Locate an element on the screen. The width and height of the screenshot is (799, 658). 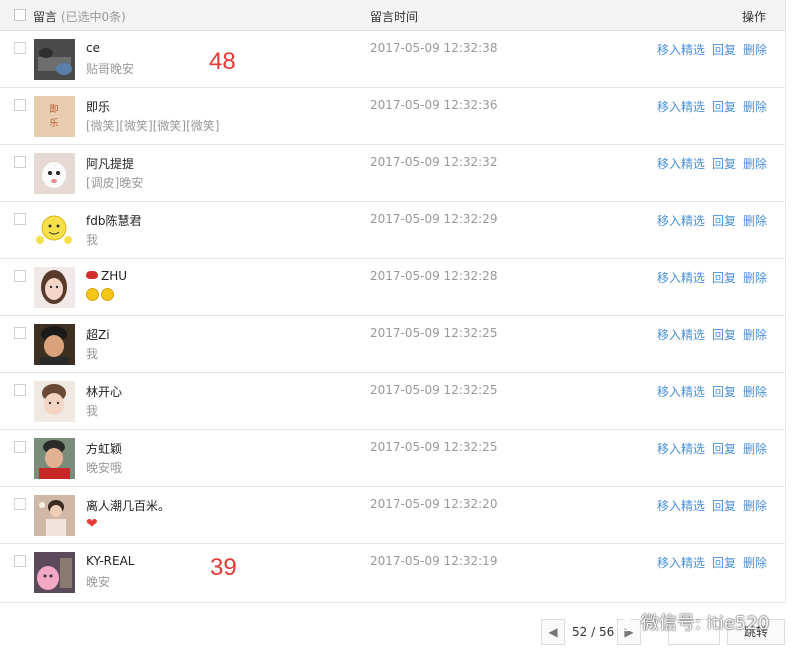
table-row: 林开心 我 2017-05-09 12:32:25 移入精选 回复 删除 is located at coordinates (392, 401).